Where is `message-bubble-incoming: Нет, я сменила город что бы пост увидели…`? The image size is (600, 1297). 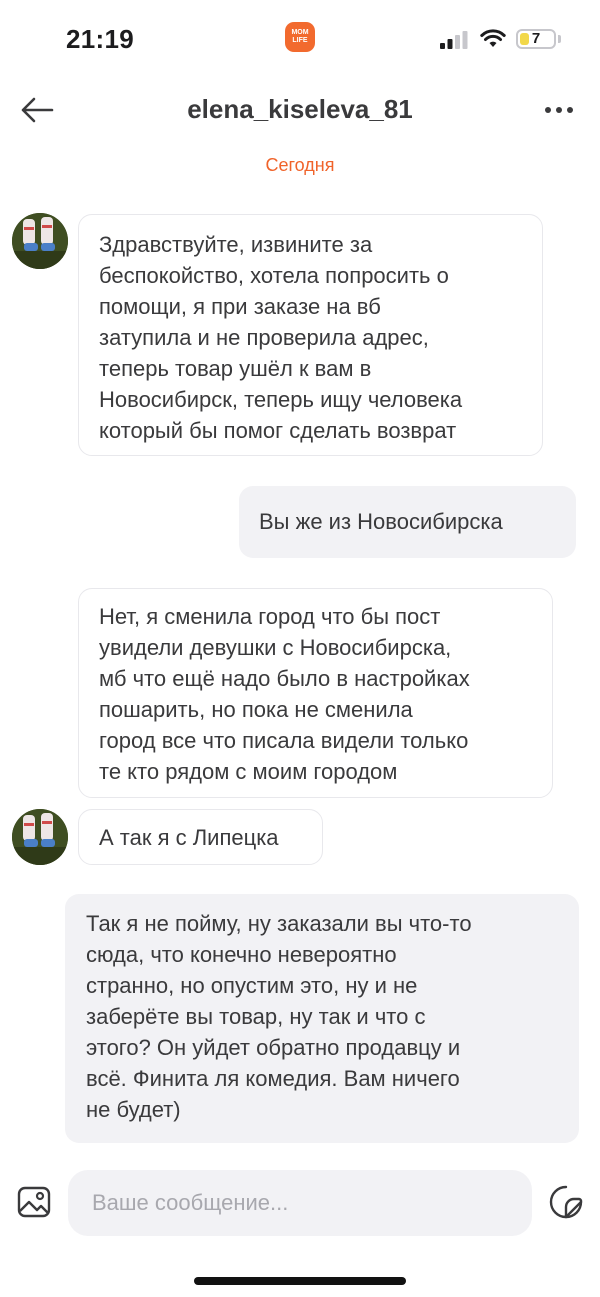
message-bubble-incoming: Нет, я сменила город что бы пост увидели… is located at coordinates (315, 693).